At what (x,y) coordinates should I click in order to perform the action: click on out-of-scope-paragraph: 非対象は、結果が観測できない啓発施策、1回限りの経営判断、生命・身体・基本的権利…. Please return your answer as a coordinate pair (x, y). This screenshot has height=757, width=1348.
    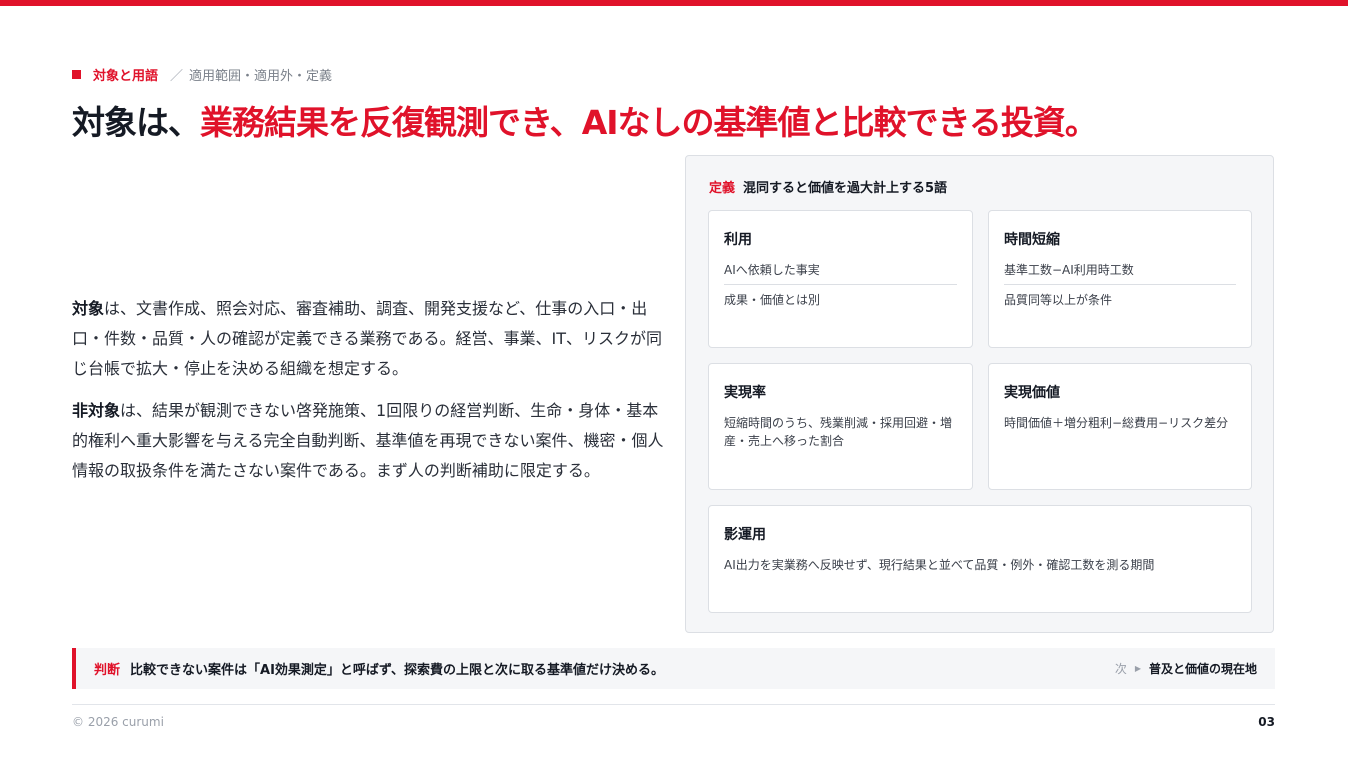
    Looking at the image, I should click on (368, 441).